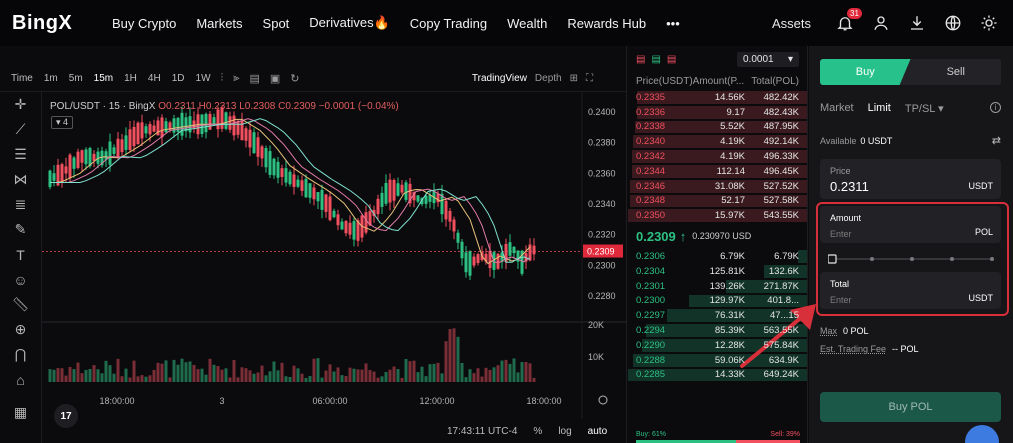 The image size is (1013, 443). I want to click on depth-tab: Depth, so click(548, 78).